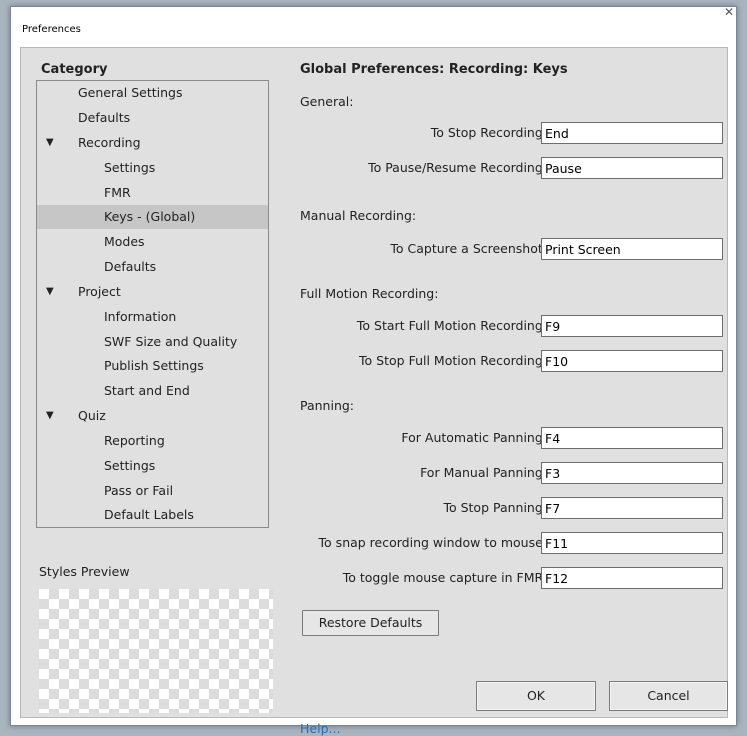 The width and height of the screenshot is (747, 736). Describe the element at coordinates (444, 577) in the screenshot. I see `toggle-mouse-capture-label: To toggle mouse capture in FMR:` at that location.